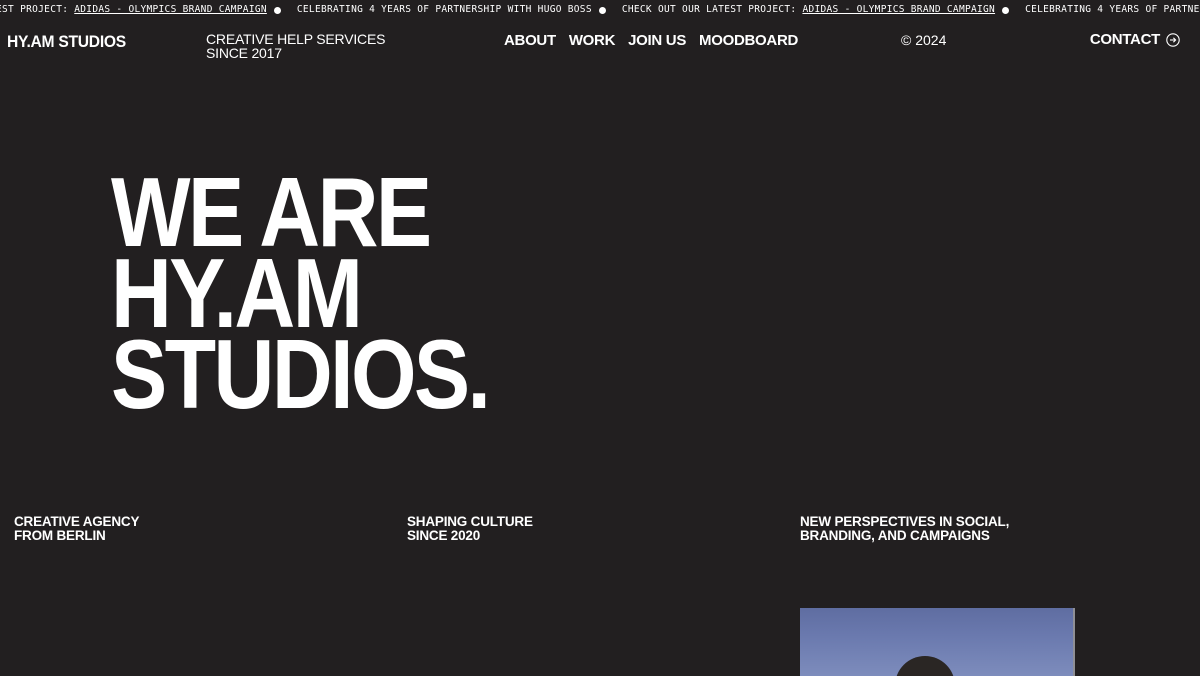 The image size is (1200, 676). What do you see at coordinates (1074, 642) in the screenshot?
I see `photo-edge` at bounding box center [1074, 642].